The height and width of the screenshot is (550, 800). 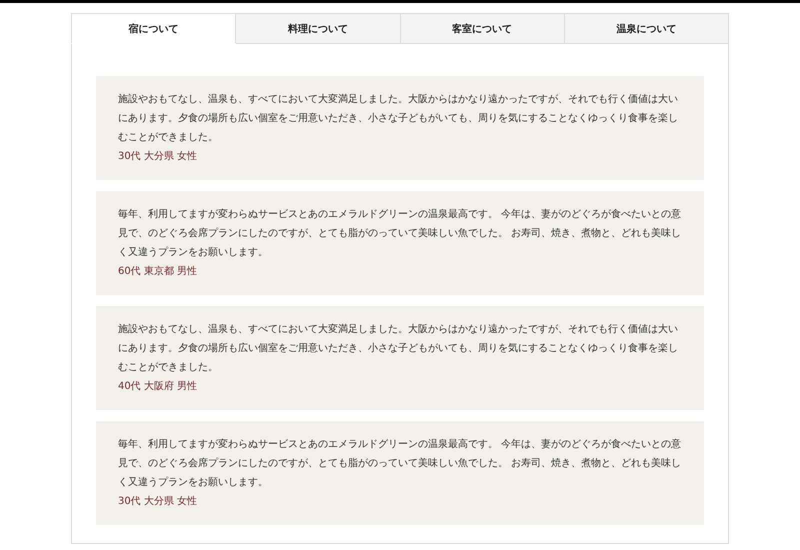 I want to click on reviewer-info: 60代 東京都 男性, so click(x=158, y=271).